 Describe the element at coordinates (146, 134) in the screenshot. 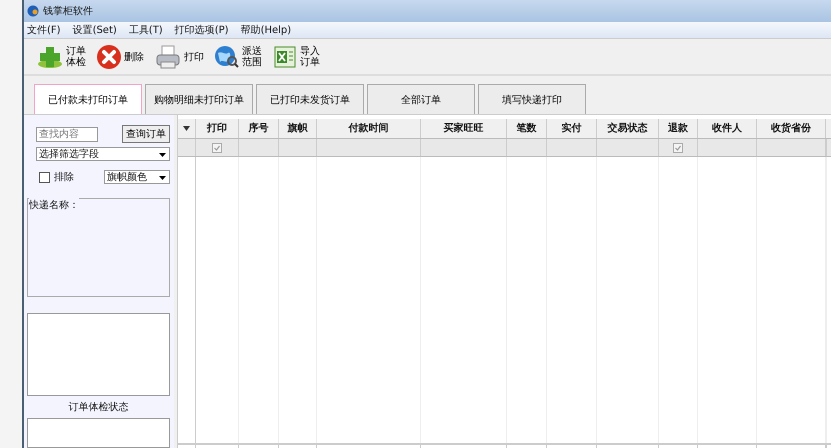

I see `search-button: 查询订单` at that location.